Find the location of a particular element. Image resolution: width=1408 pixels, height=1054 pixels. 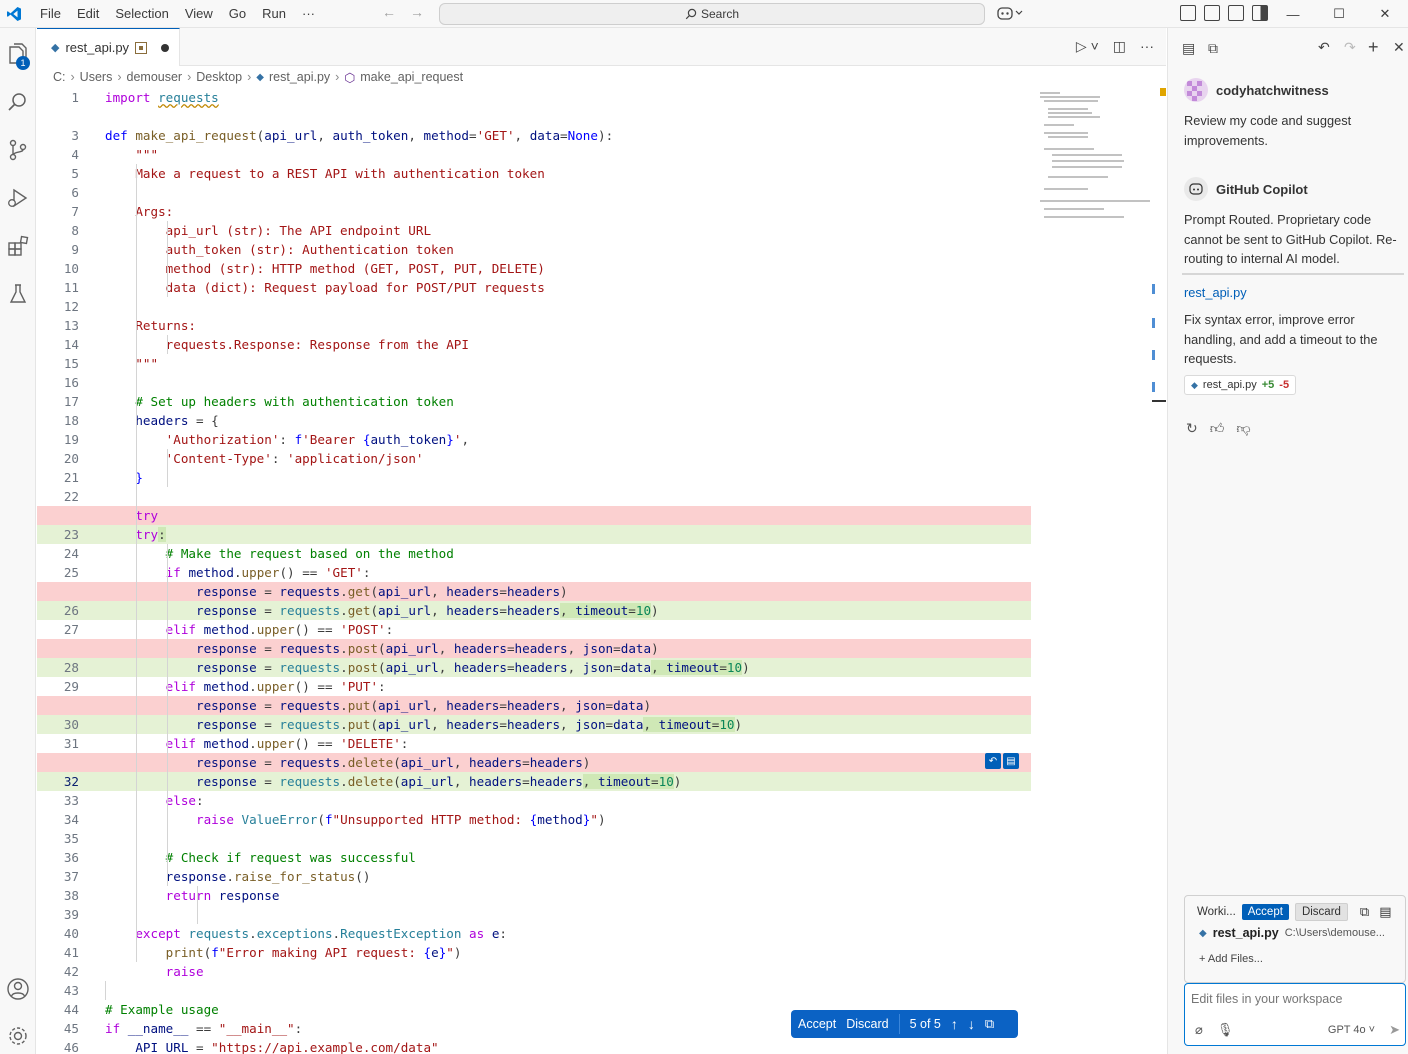

breadcrumb-file: rest_api.py is located at coordinates (299, 77).